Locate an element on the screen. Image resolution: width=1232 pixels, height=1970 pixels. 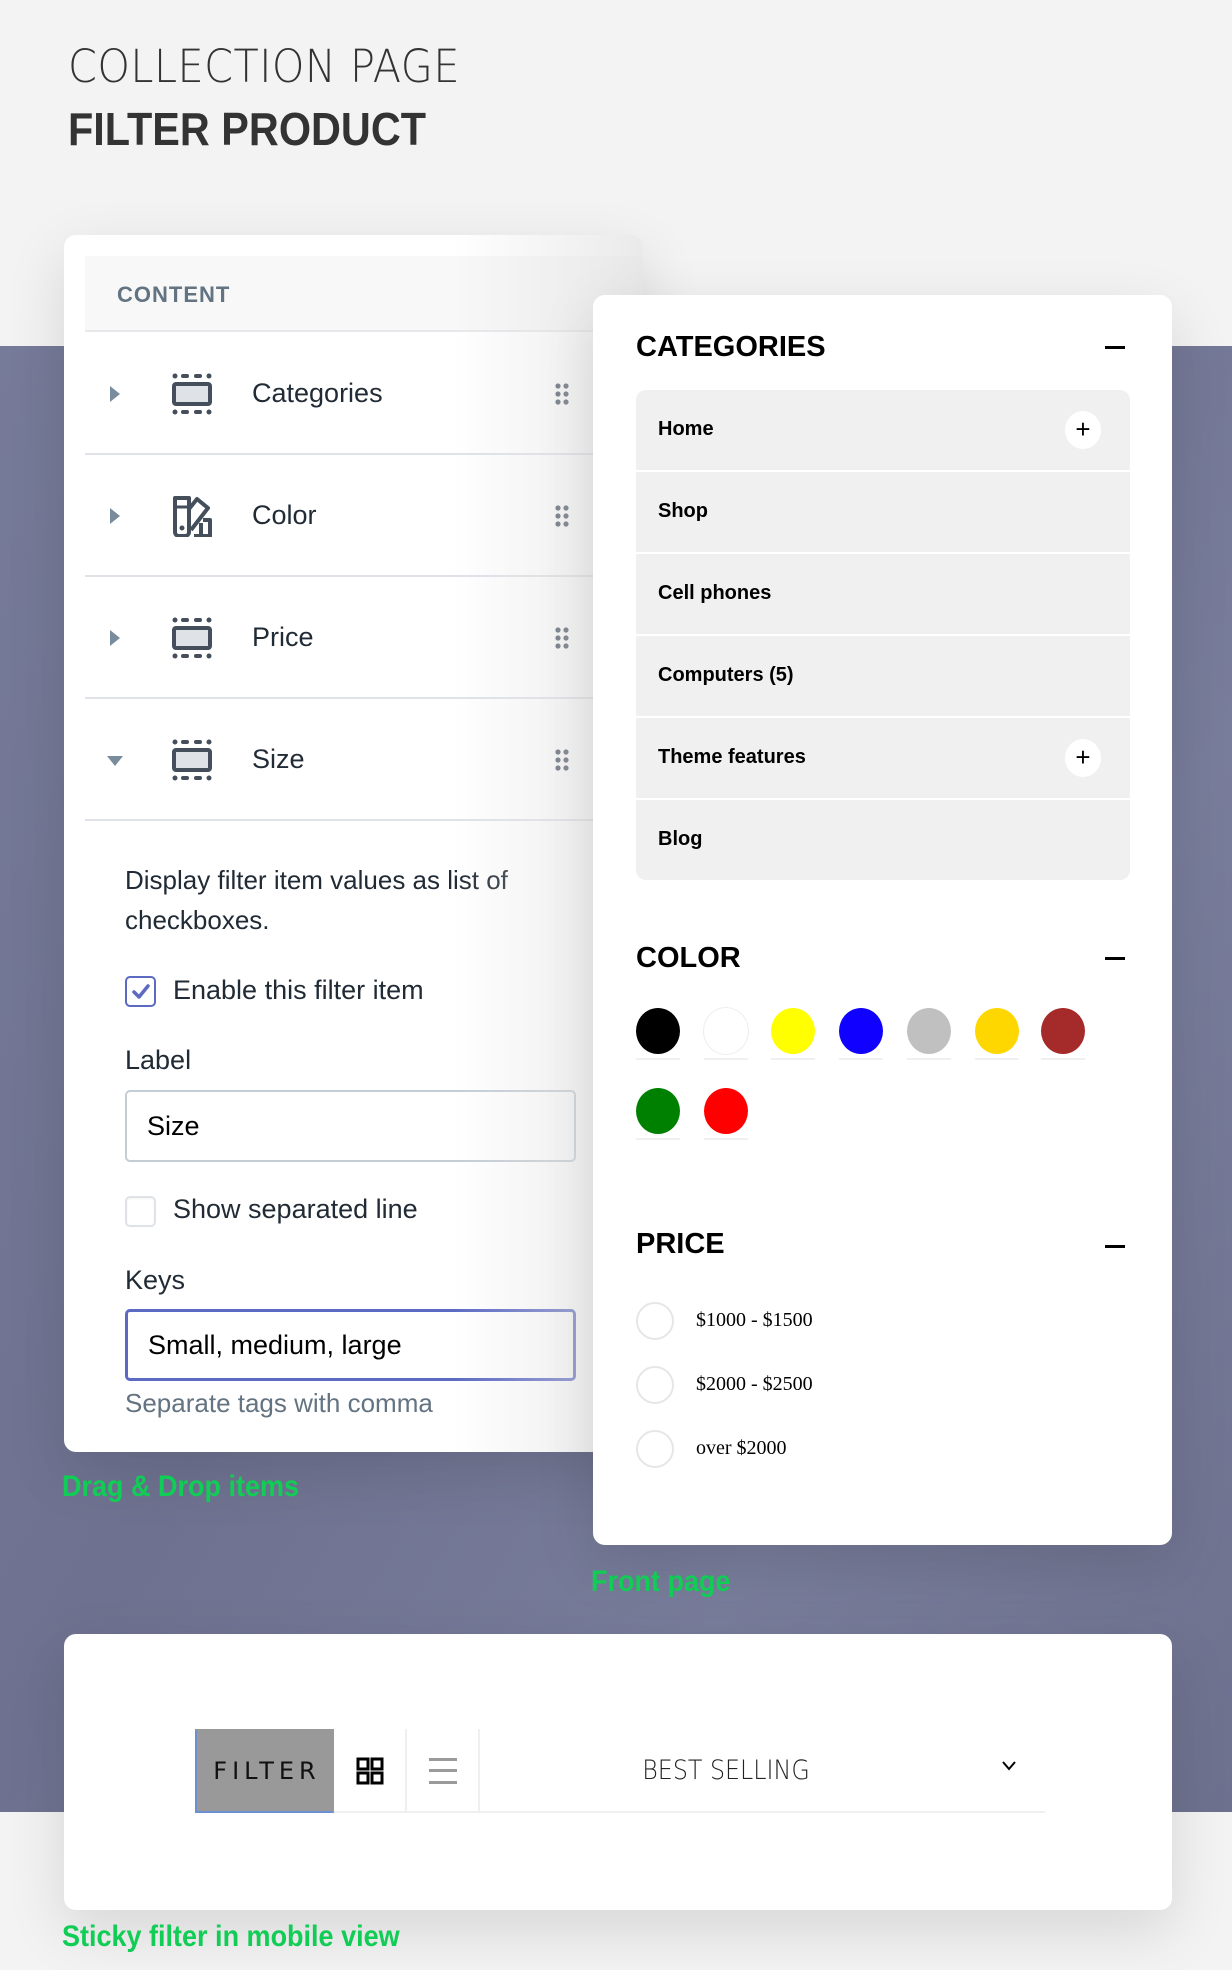
filter-item-label: Price is located at coordinates (283, 637).